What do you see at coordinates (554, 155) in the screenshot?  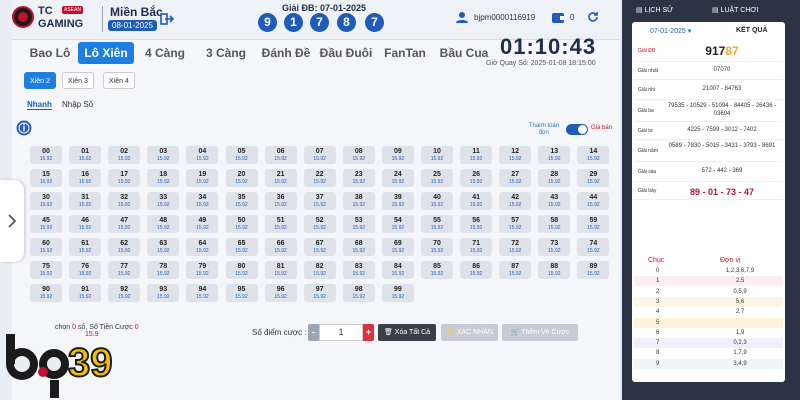 I see `number-cell: 13 15.92` at bounding box center [554, 155].